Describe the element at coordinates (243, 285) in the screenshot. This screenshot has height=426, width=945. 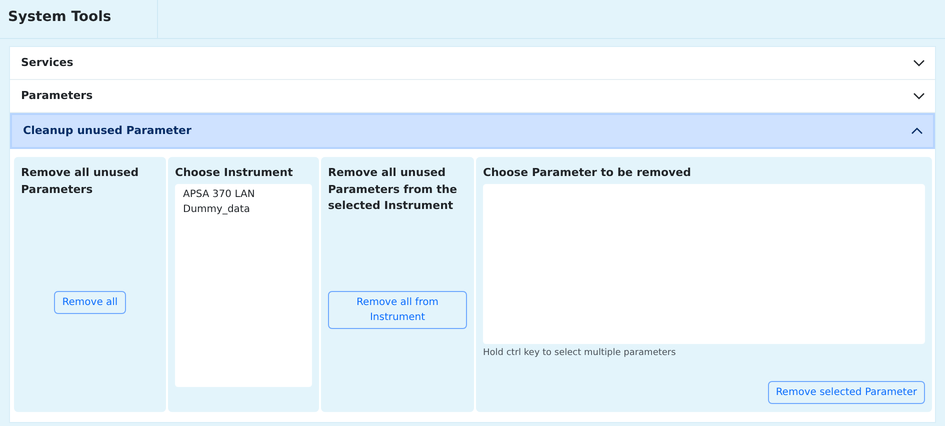
I see `list-box: APSA 370 LAN Dummy_data` at that location.